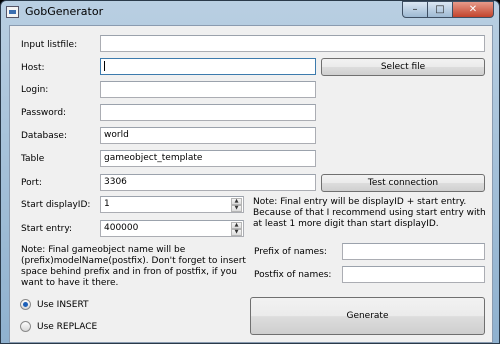  What do you see at coordinates (56, 205) in the screenshot?
I see `start-display-id-label: Start displayID:` at bounding box center [56, 205].